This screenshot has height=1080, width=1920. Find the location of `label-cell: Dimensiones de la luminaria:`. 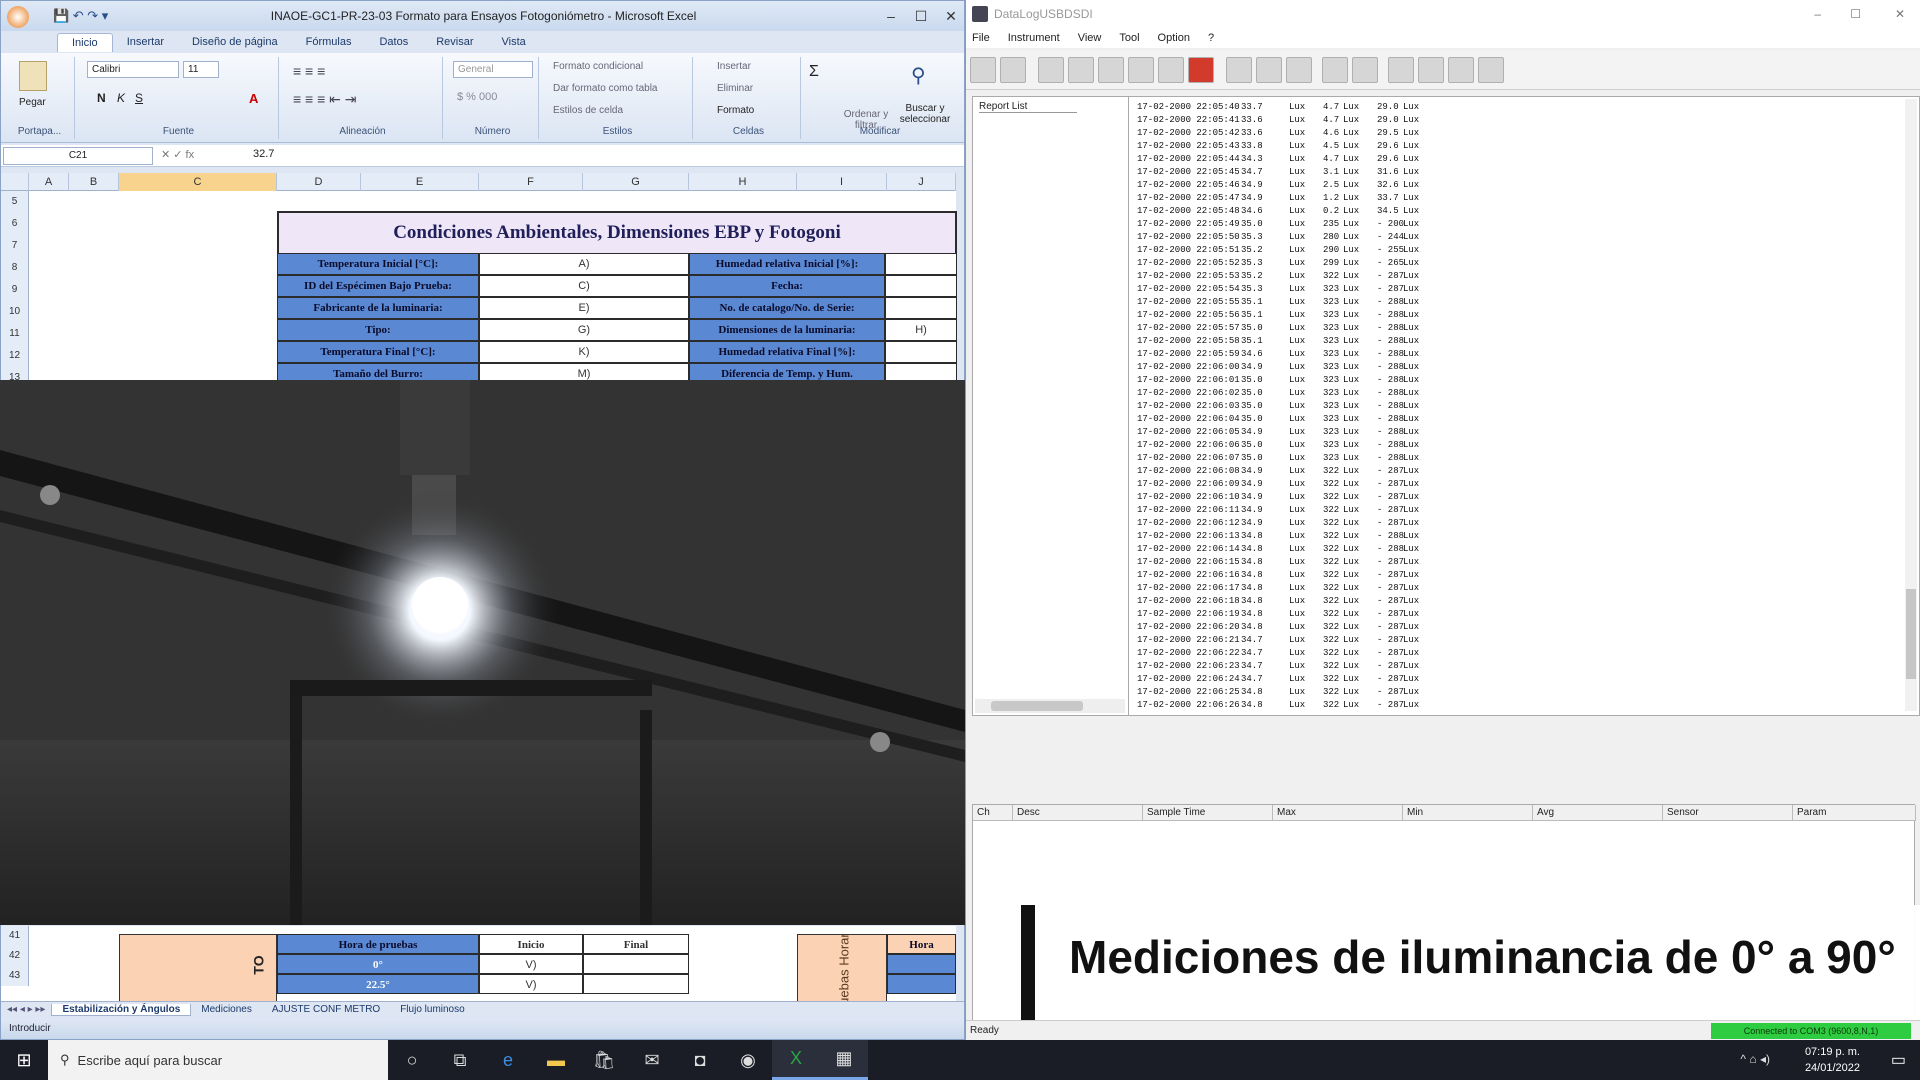

label-cell: Dimensiones de la luminaria: is located at coordinates (787, 330).